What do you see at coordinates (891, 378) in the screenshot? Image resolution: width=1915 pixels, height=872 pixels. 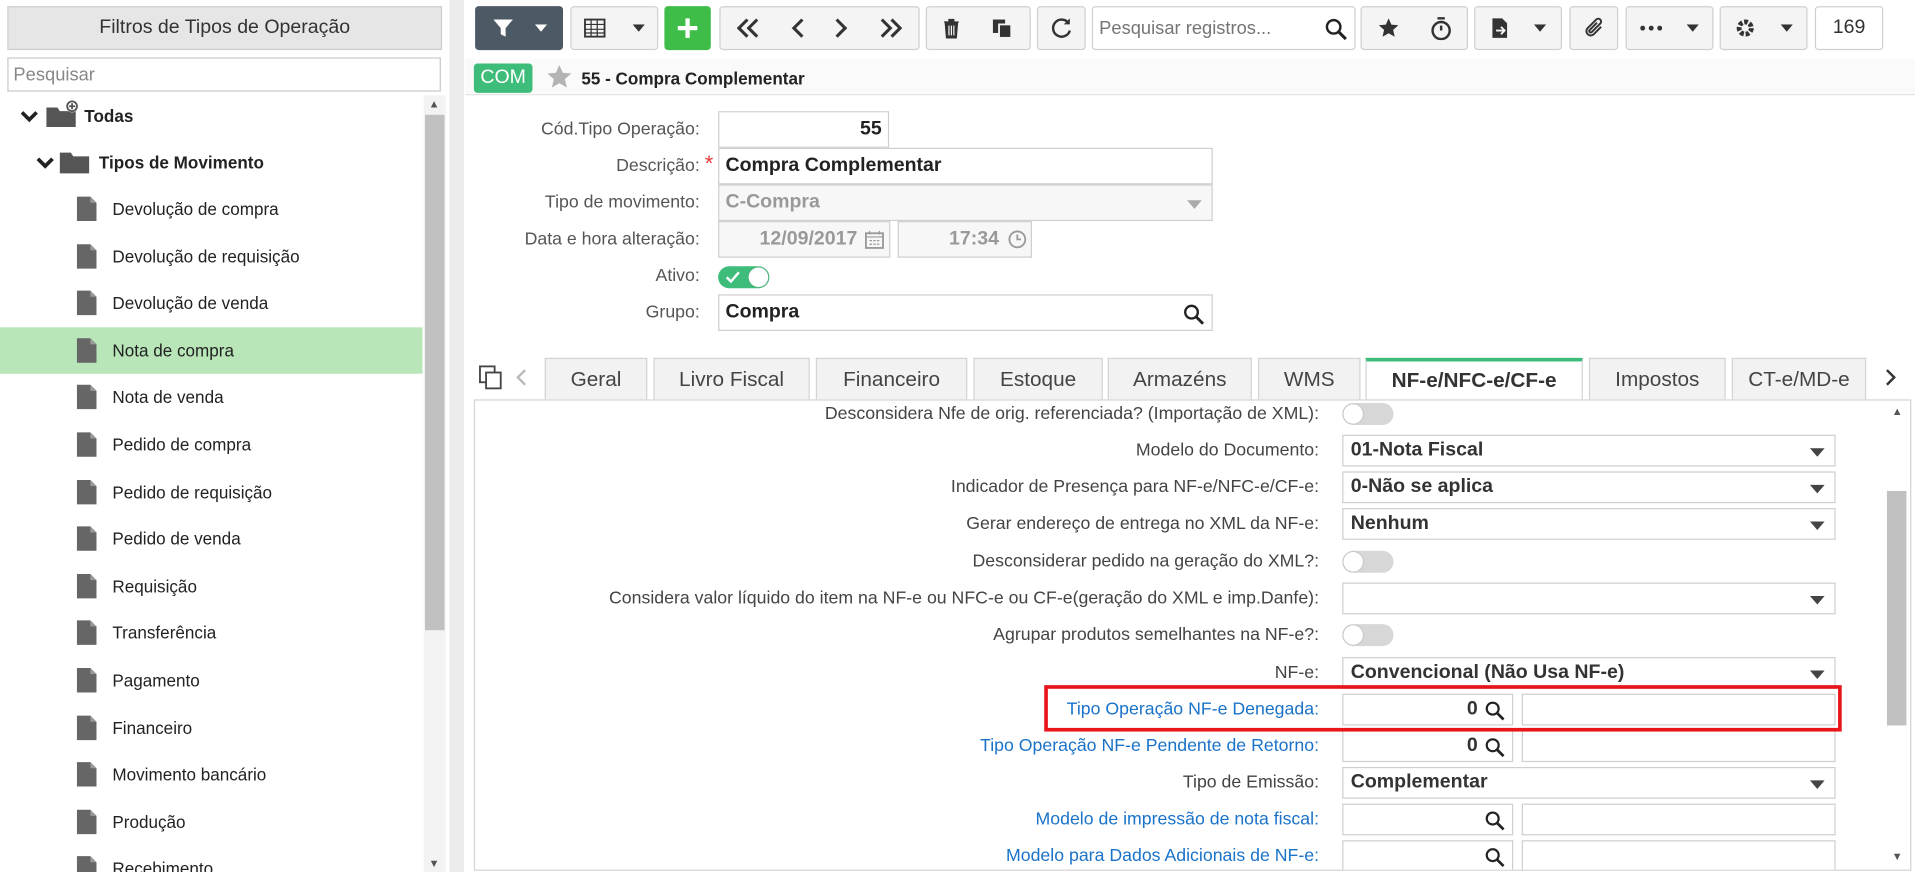 I see `tab-item: Financeiro` at bounding box center [891, 378].